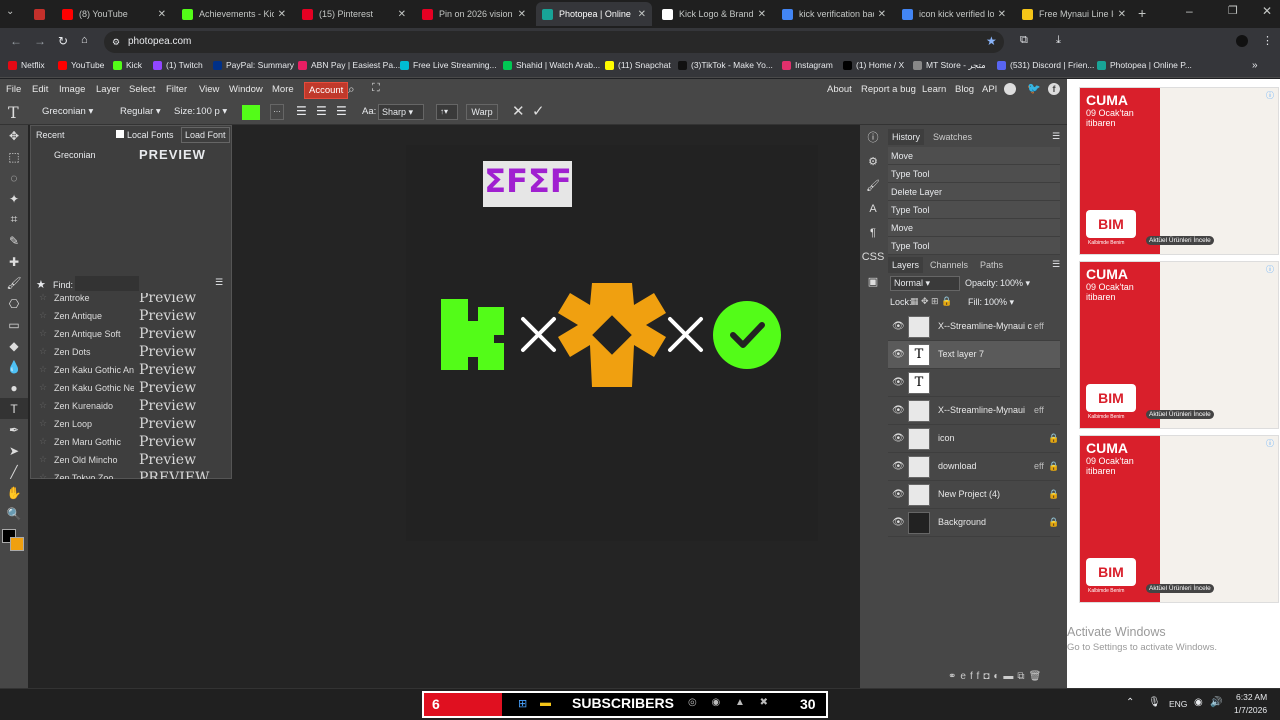  What do you see at coordinates (63, 41) in the screenshot?
I see `reload-icon: ↻` at bounding box center [63, 41].